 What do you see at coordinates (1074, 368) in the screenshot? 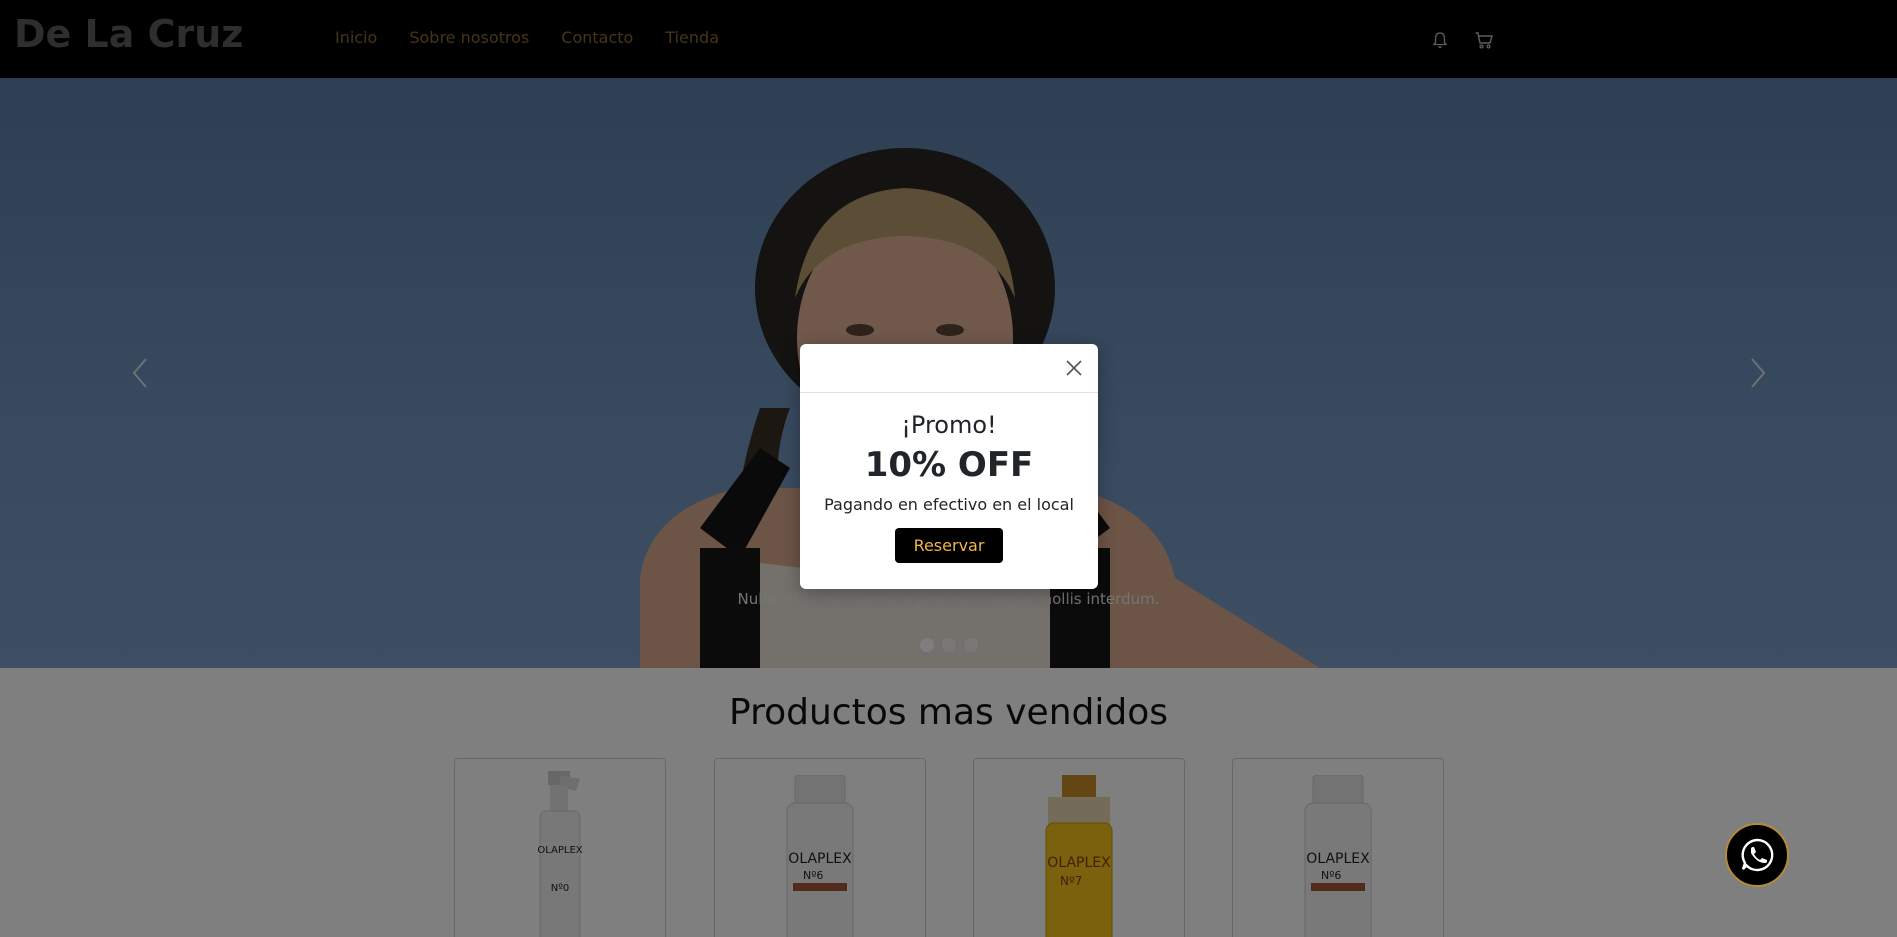
I see `close-icon` at bounding box center [1074, 368].